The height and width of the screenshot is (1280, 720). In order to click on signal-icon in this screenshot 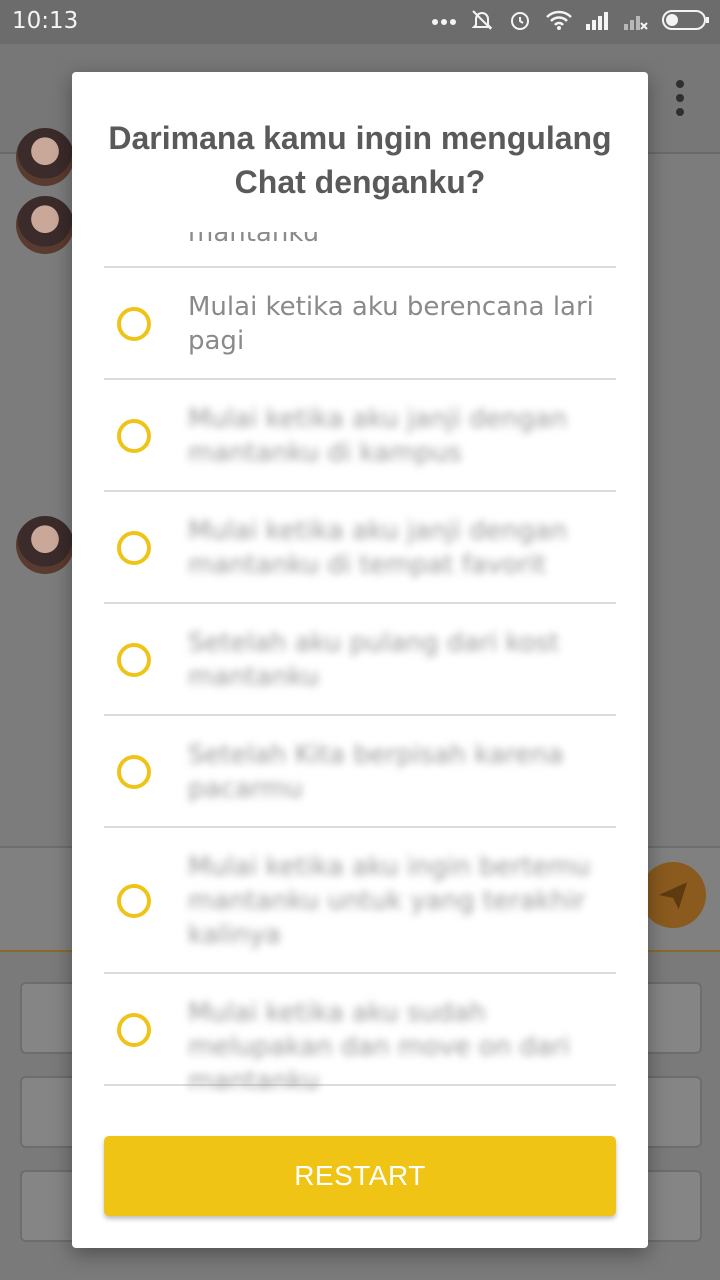, I will do `click(598, 22)`.